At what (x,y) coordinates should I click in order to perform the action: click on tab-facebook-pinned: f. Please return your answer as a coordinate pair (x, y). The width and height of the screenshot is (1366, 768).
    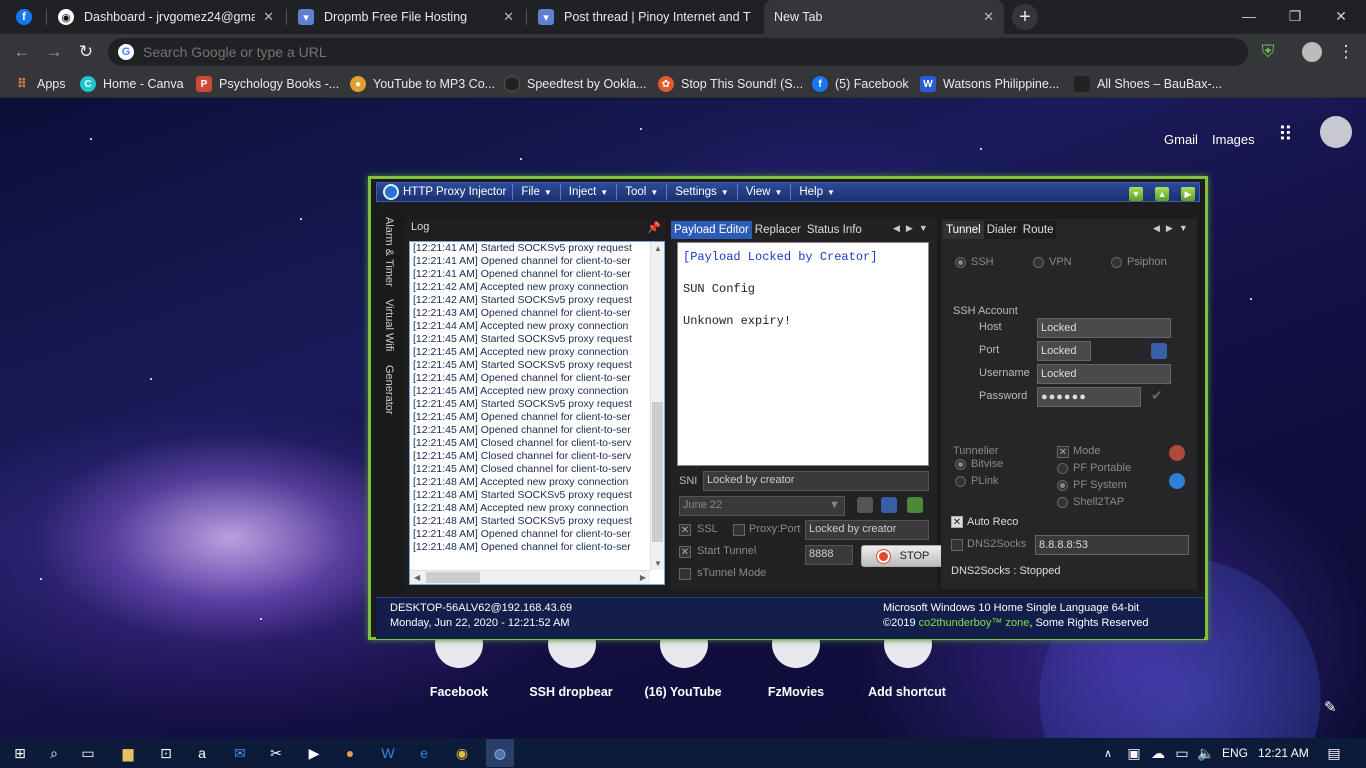
    Looking at the image, I should click on (26, 17).